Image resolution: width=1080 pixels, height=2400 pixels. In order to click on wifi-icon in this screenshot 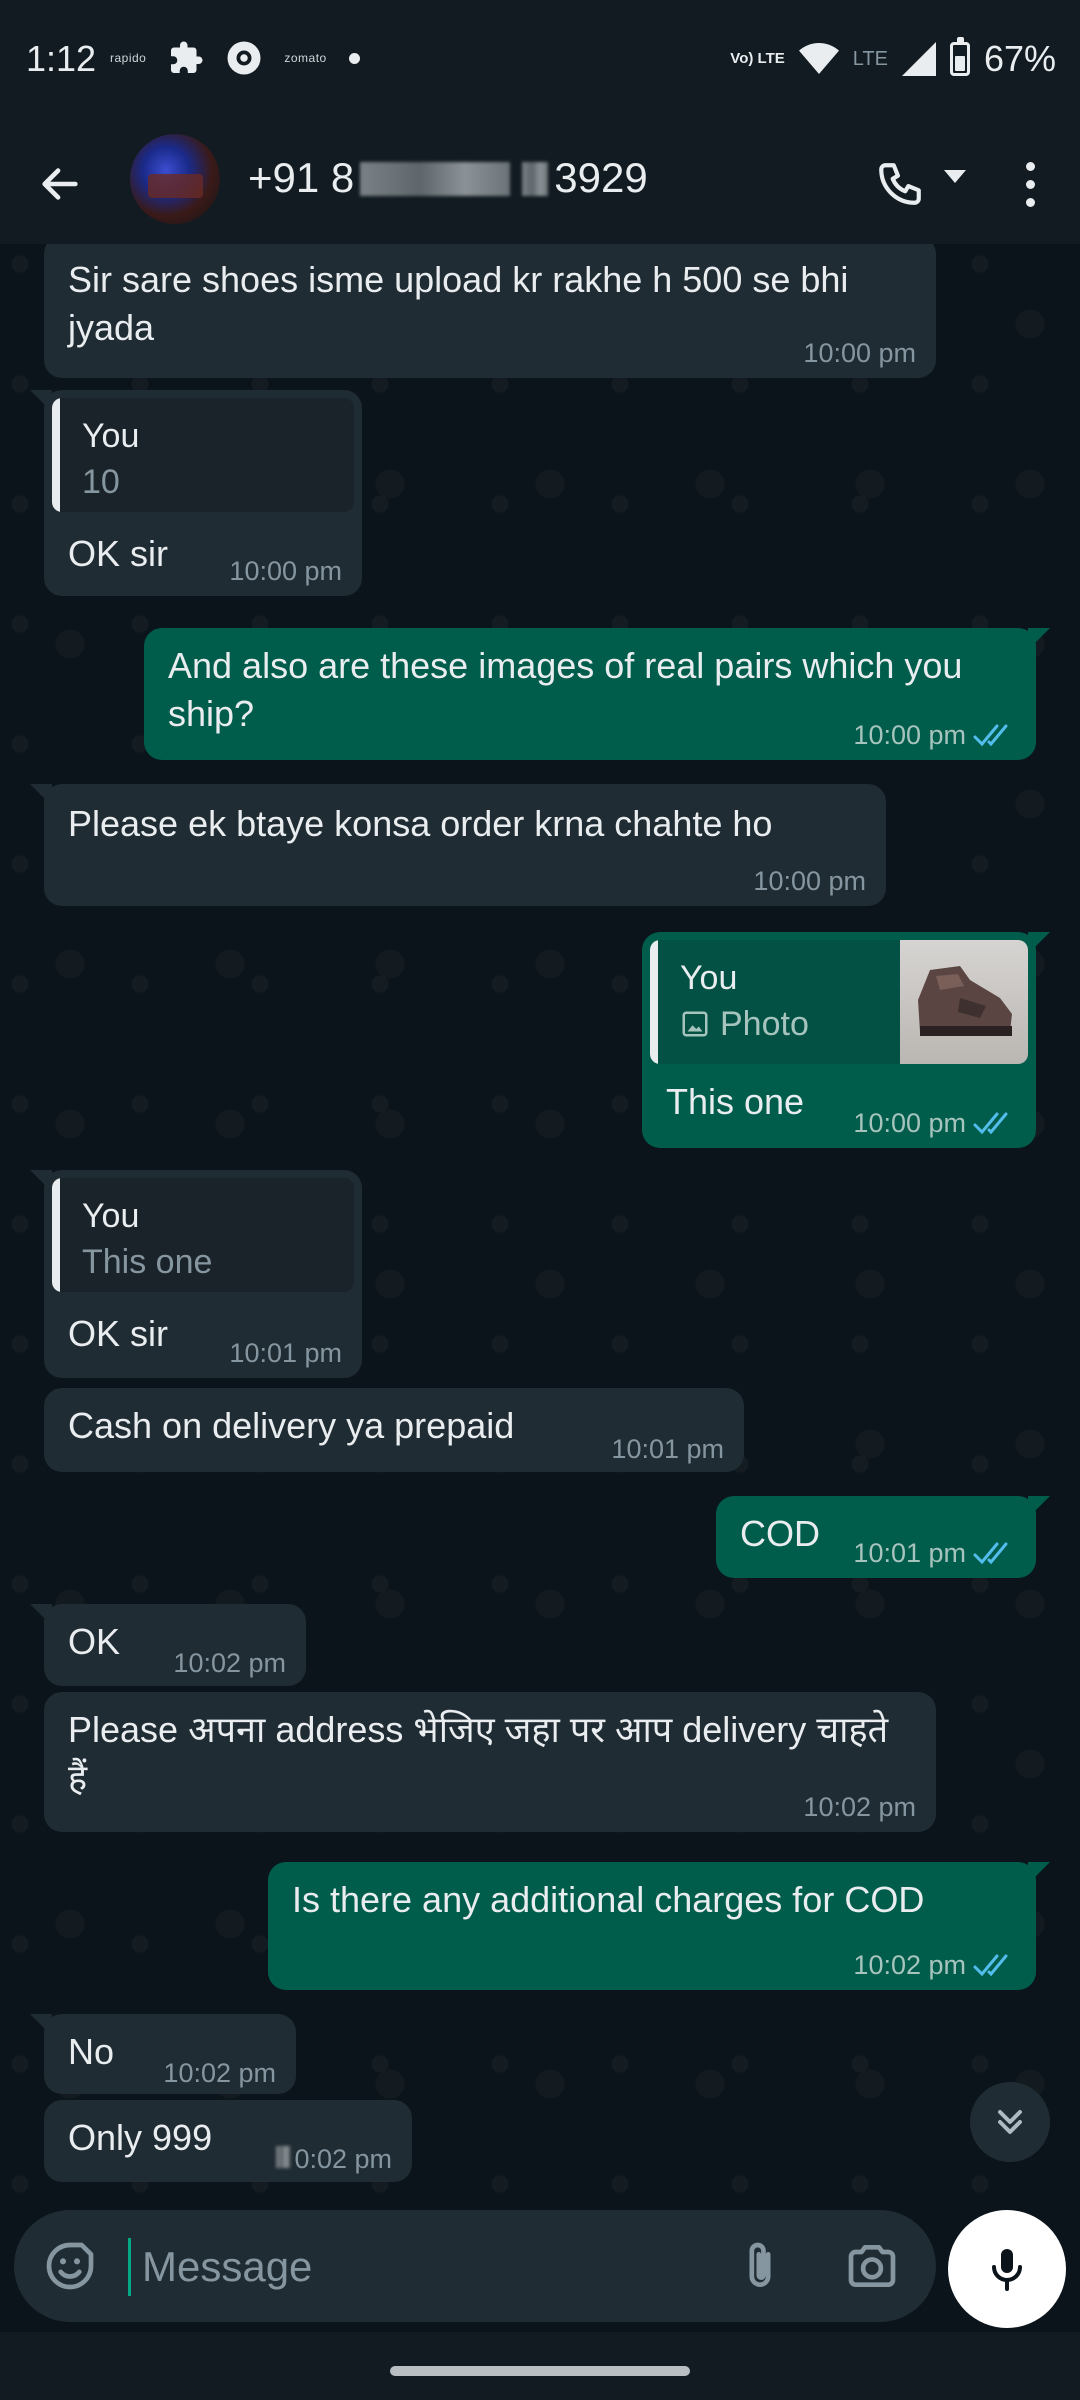, I will do `click(818, 58)`.